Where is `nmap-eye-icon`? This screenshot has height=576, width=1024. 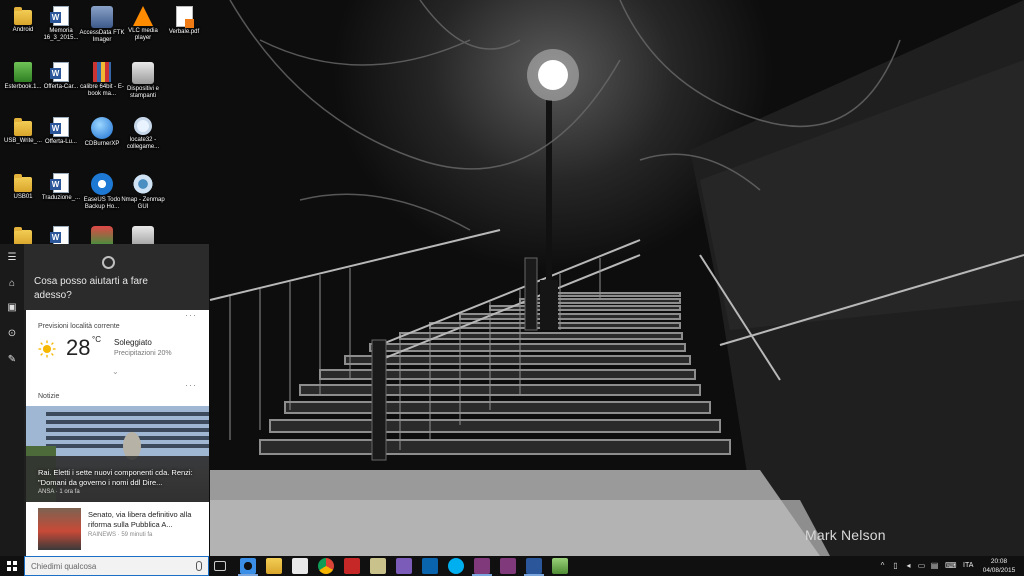
nmap-eye-icon is located at coordinates (143, 184).